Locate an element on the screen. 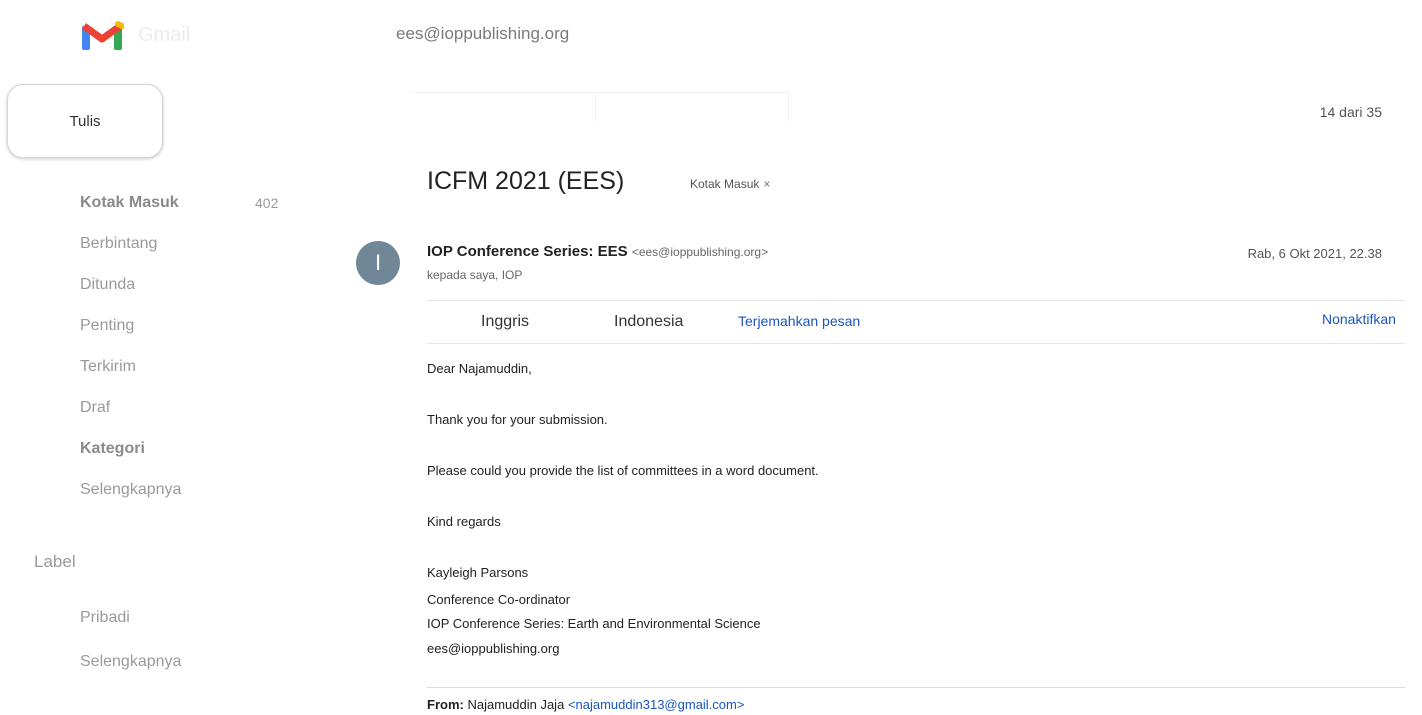  sidebar-item-label: Penting is located at coordinates (107, 325).